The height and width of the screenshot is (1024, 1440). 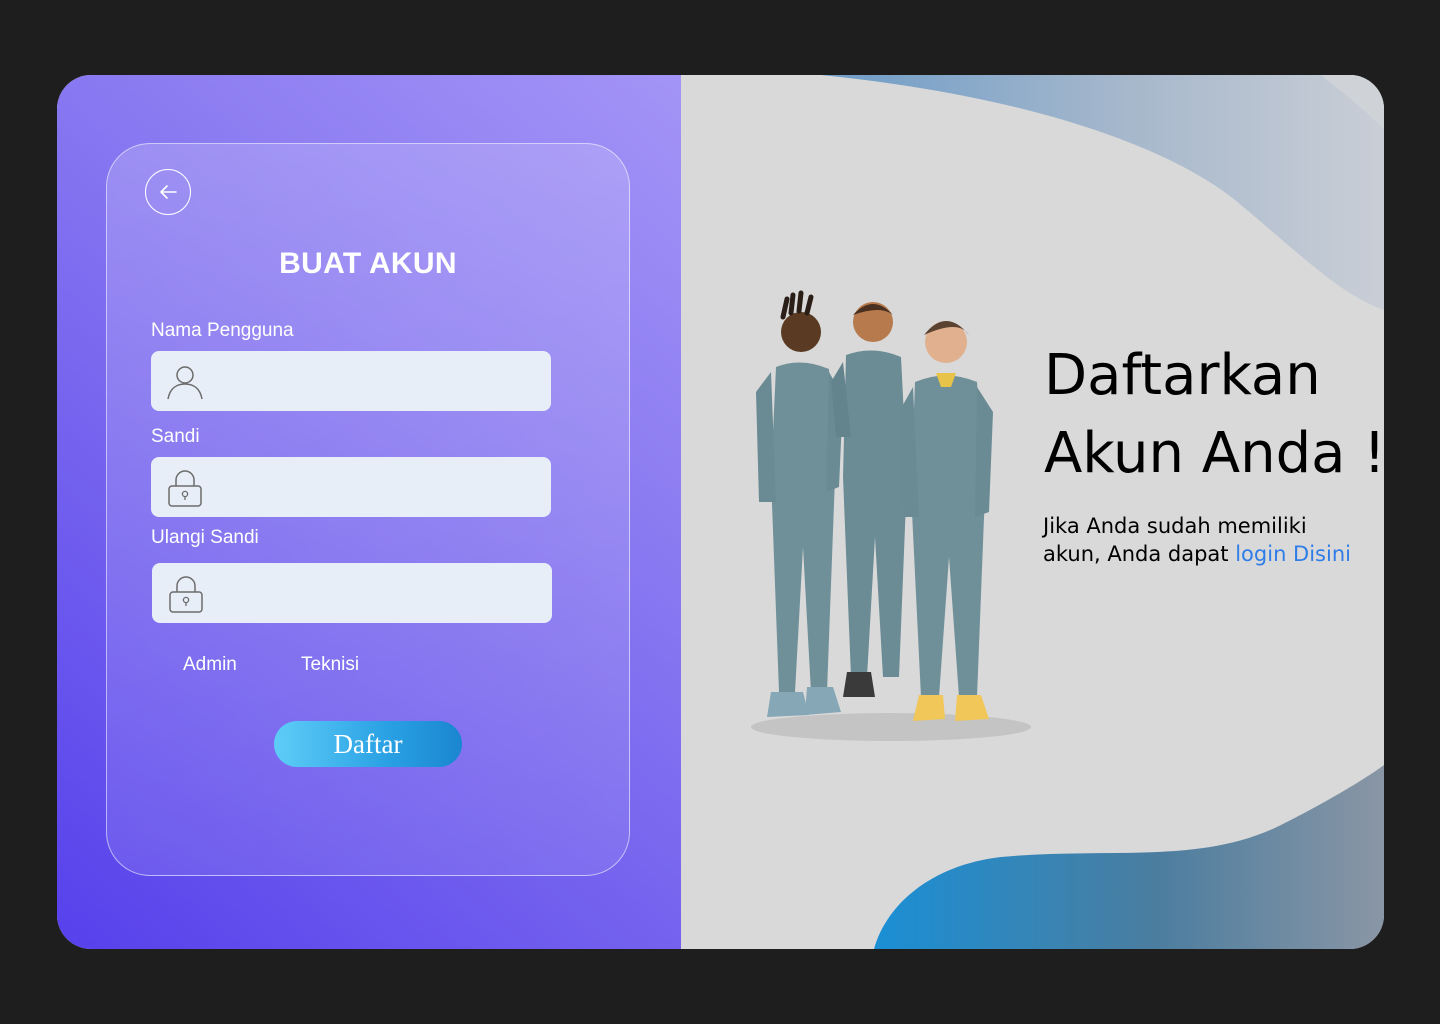 I want to click on confirm-password-label: Ulangi Sandi, so click(x=205, y=537).